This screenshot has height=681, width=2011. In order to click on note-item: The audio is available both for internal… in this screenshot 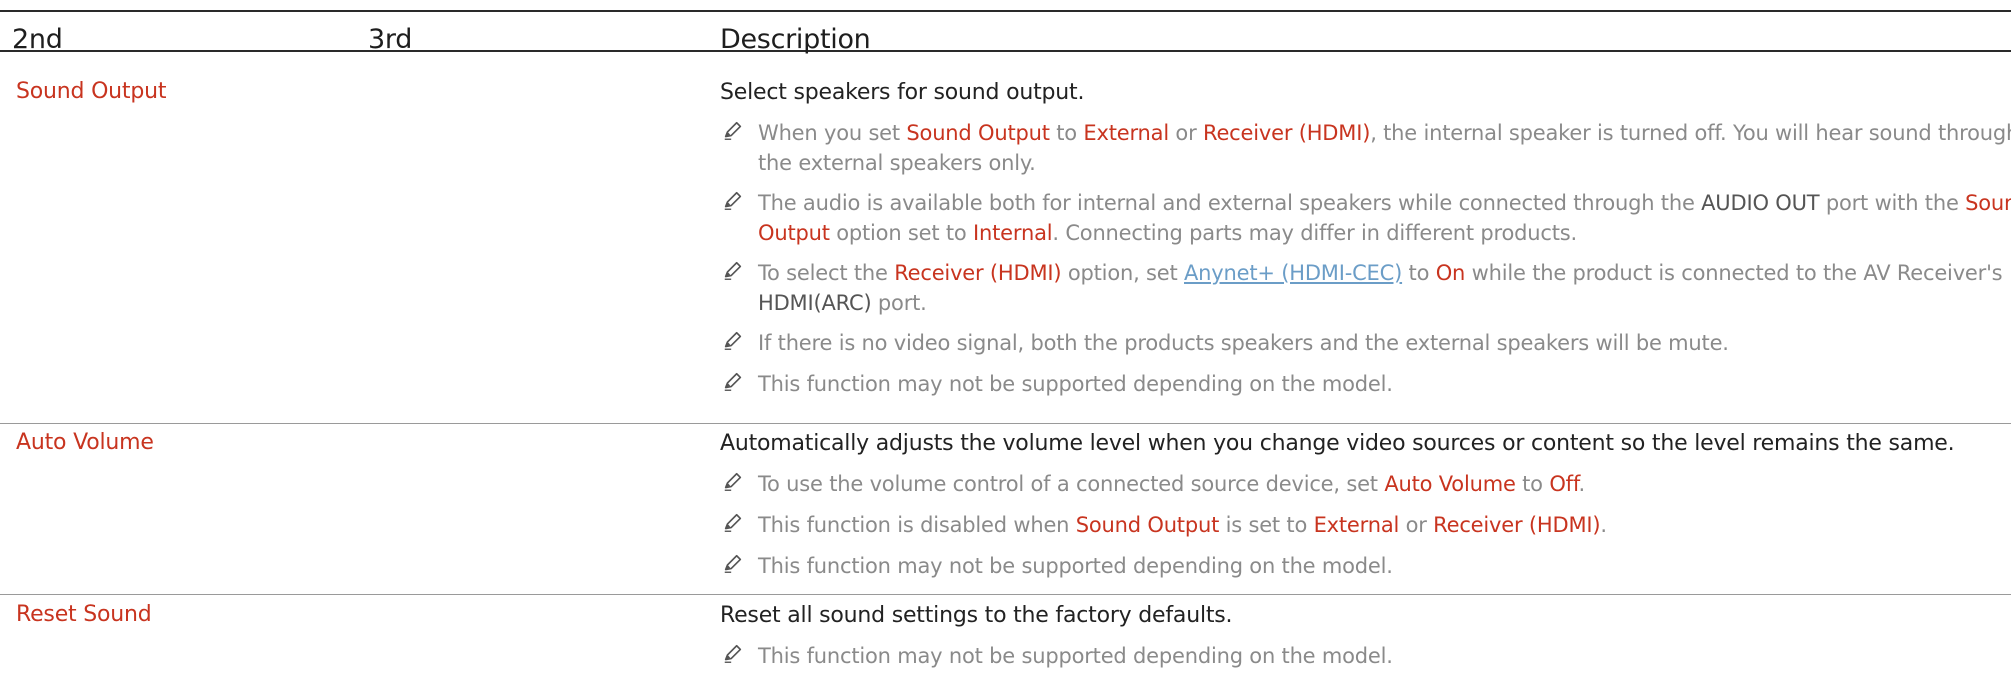, I will do `click(1365, 218)`.